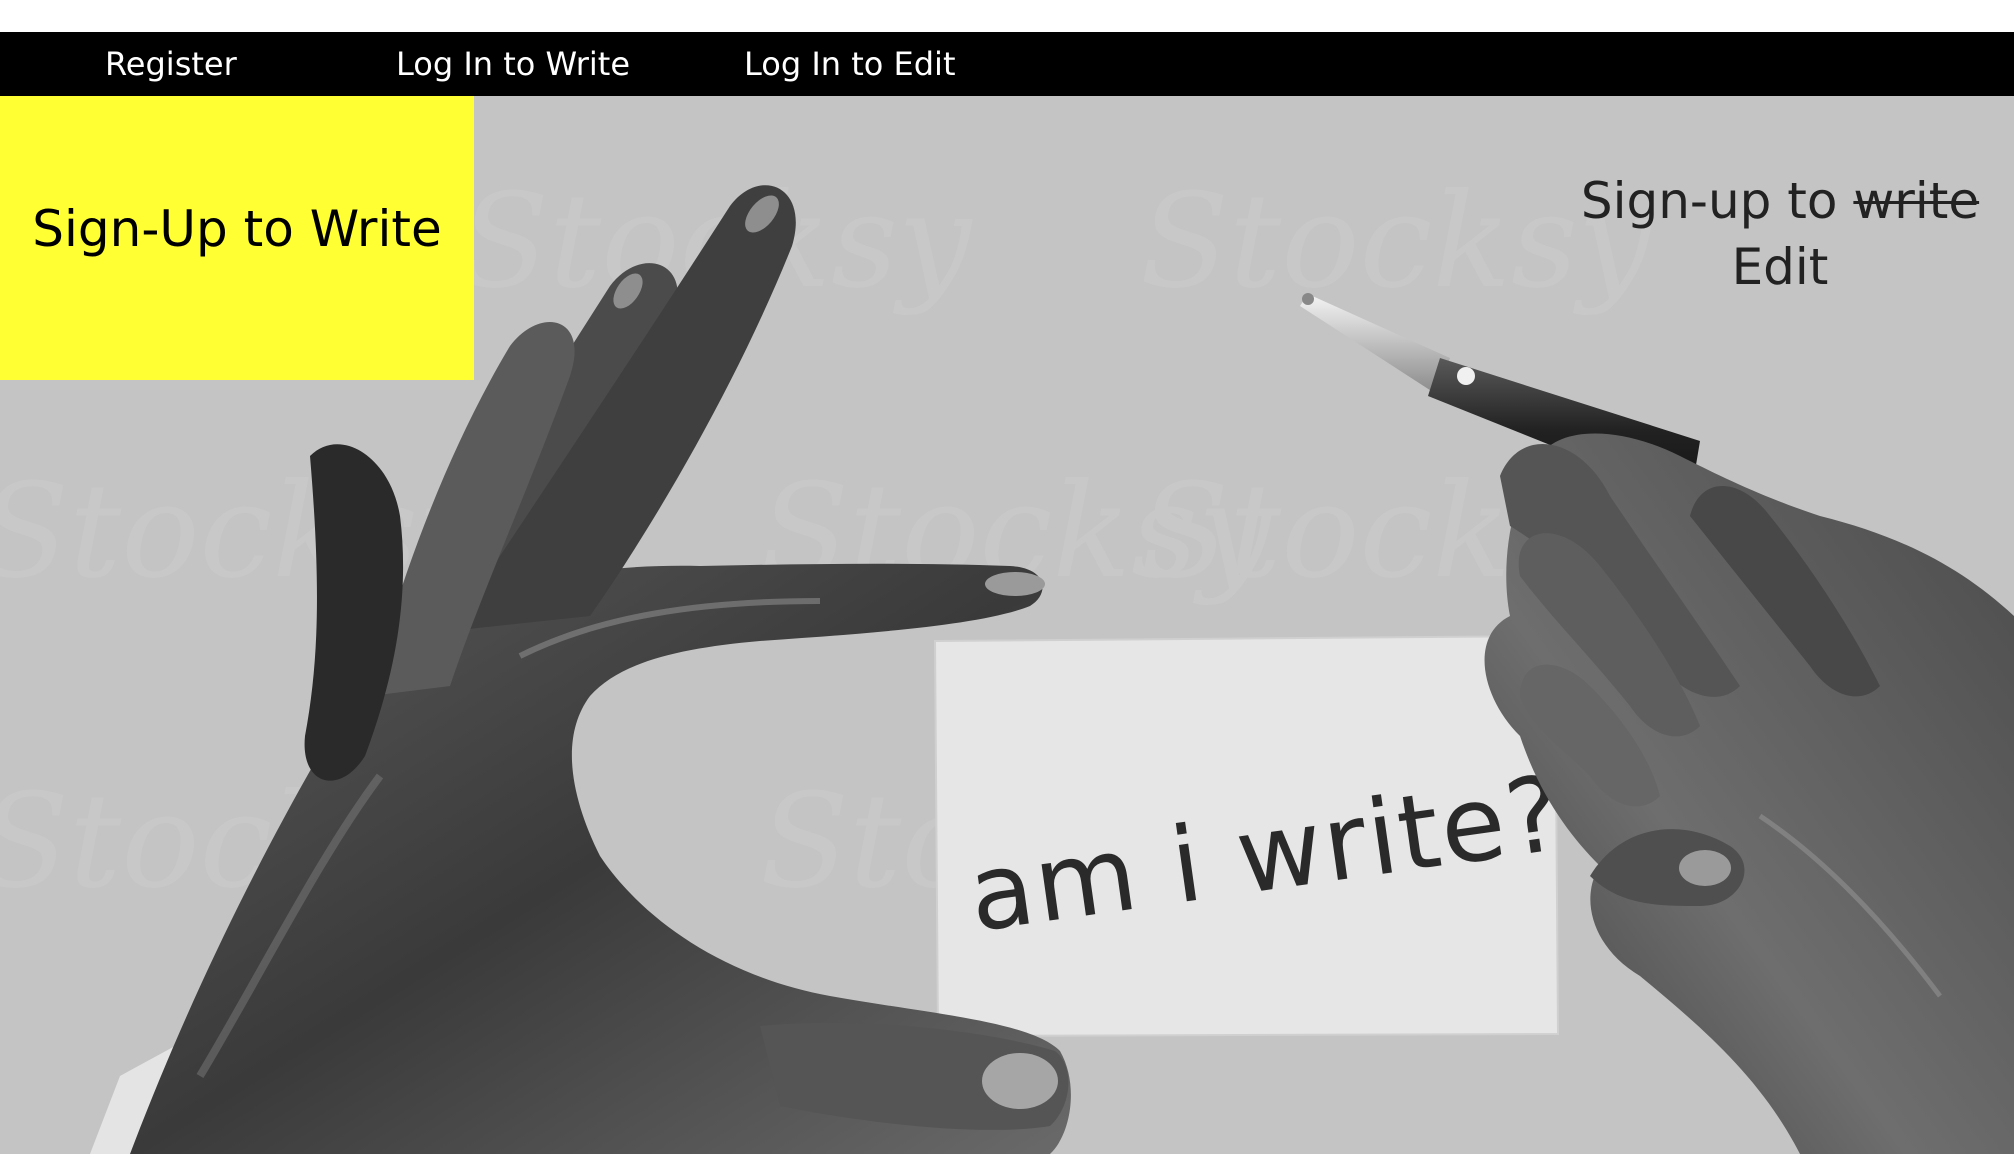 This screenshot has height=1154, width=2014. Describe the element at coordinates (1717, 201) in the screenshot. I see `signup-edit-prefix: Sign-up to` at that location.